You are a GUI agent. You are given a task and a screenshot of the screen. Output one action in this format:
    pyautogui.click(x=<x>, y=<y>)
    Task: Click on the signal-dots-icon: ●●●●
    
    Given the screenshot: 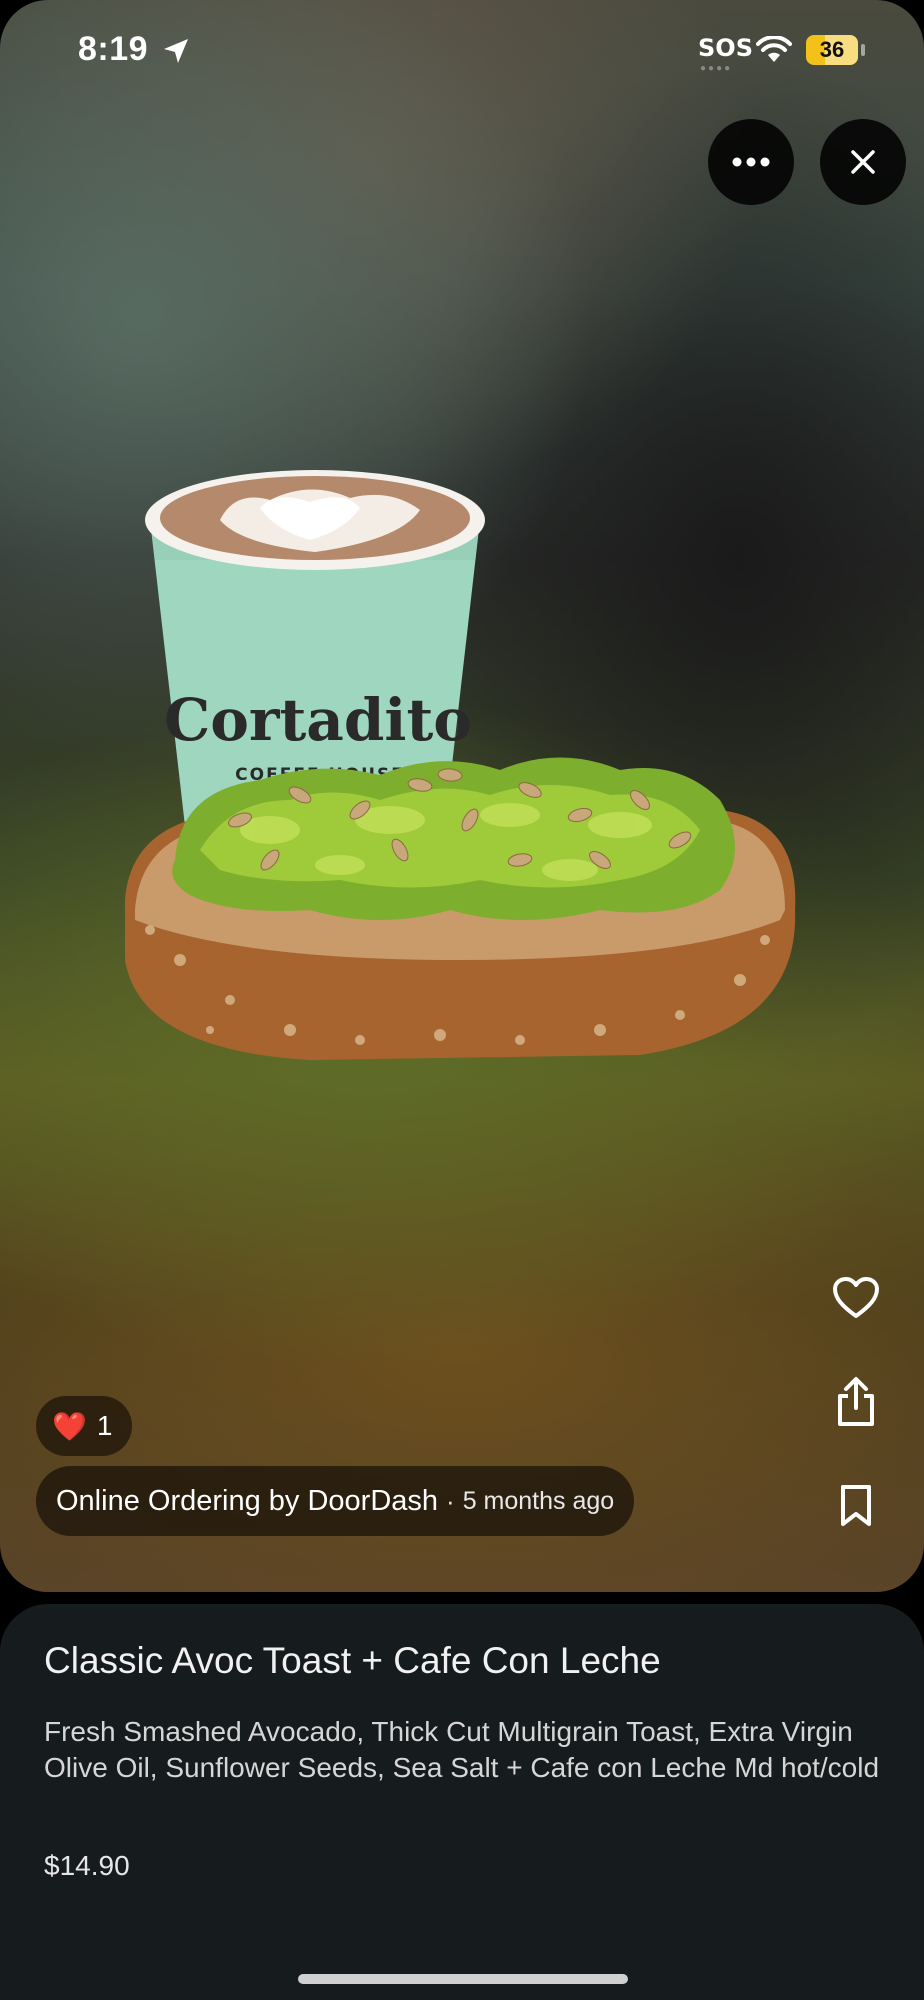 What is the action you would take?
    pyautogui.click(x=716, y=68)
    